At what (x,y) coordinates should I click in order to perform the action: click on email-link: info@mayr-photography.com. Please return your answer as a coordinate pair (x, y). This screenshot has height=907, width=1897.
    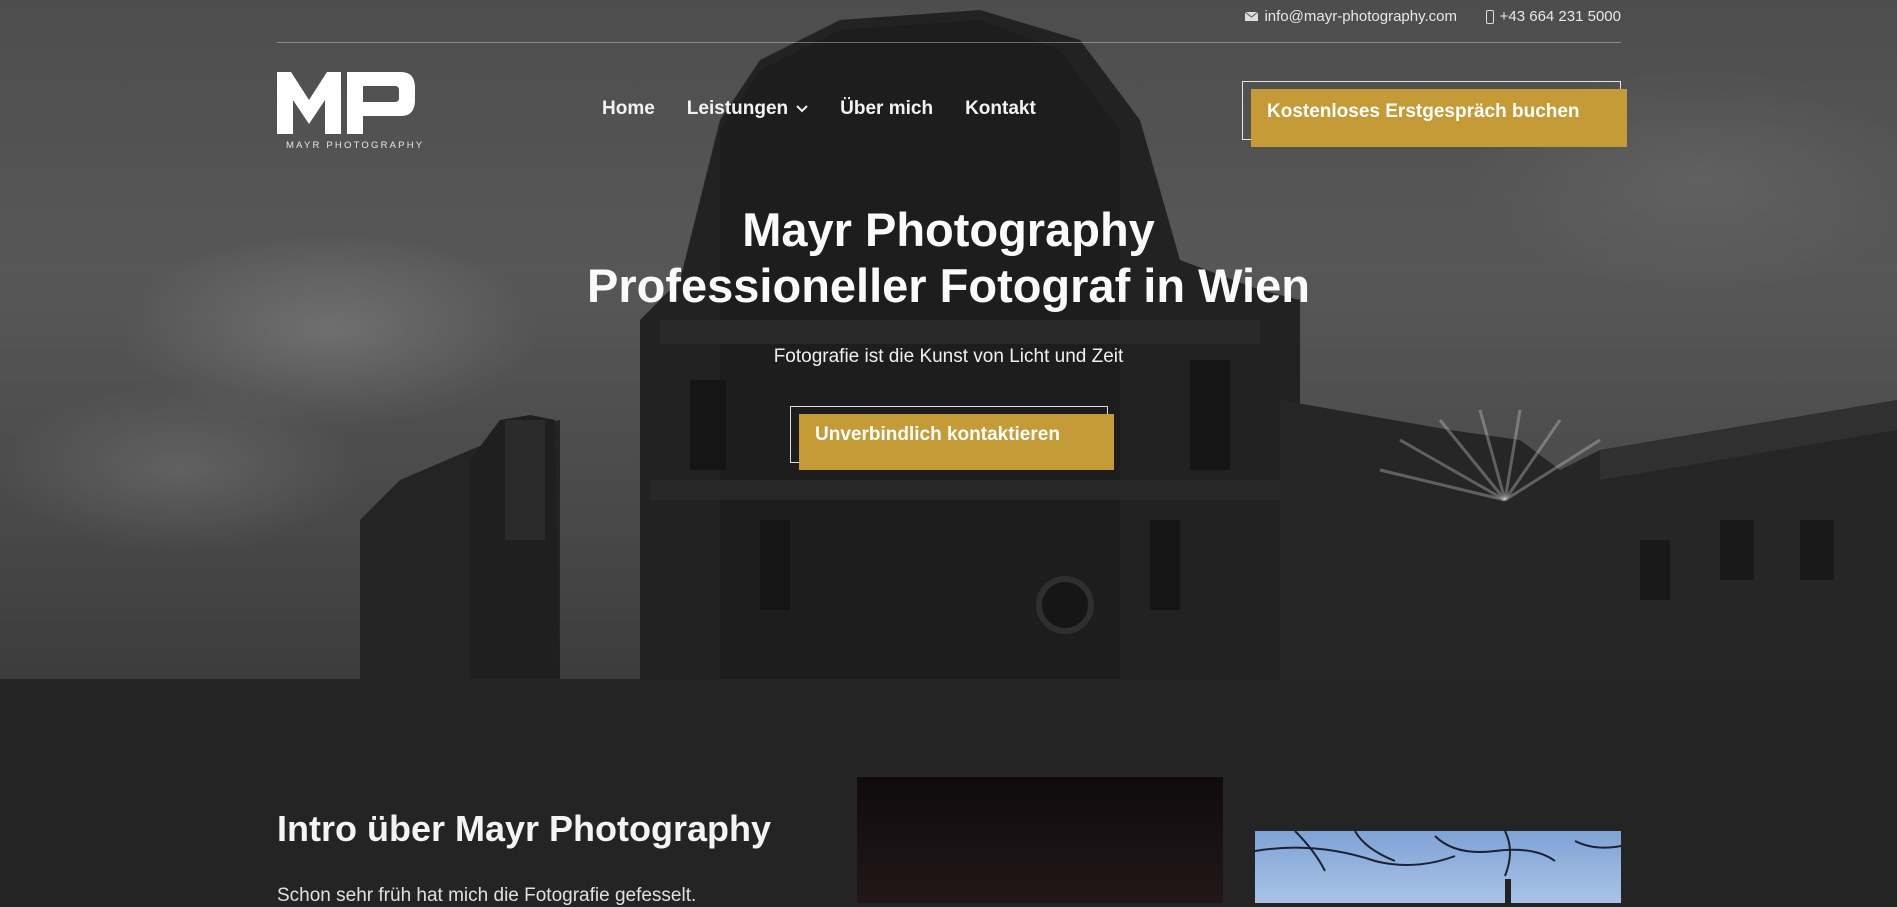
    Looking at the image, I should click on (1351, 16).